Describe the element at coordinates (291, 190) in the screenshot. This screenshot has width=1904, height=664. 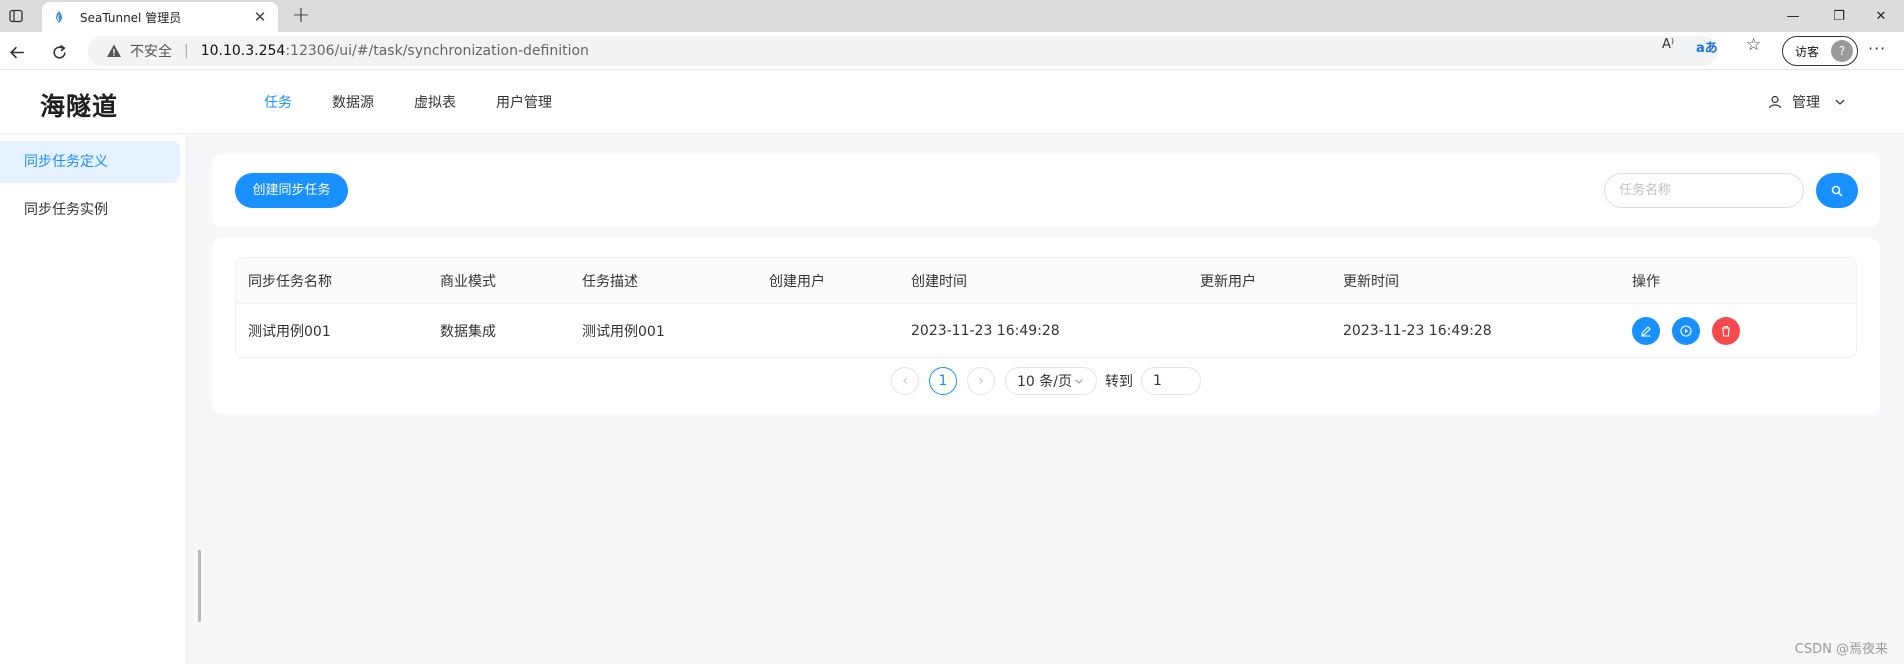
I see `create-sync-task-button: 创建同步任务` at that location.